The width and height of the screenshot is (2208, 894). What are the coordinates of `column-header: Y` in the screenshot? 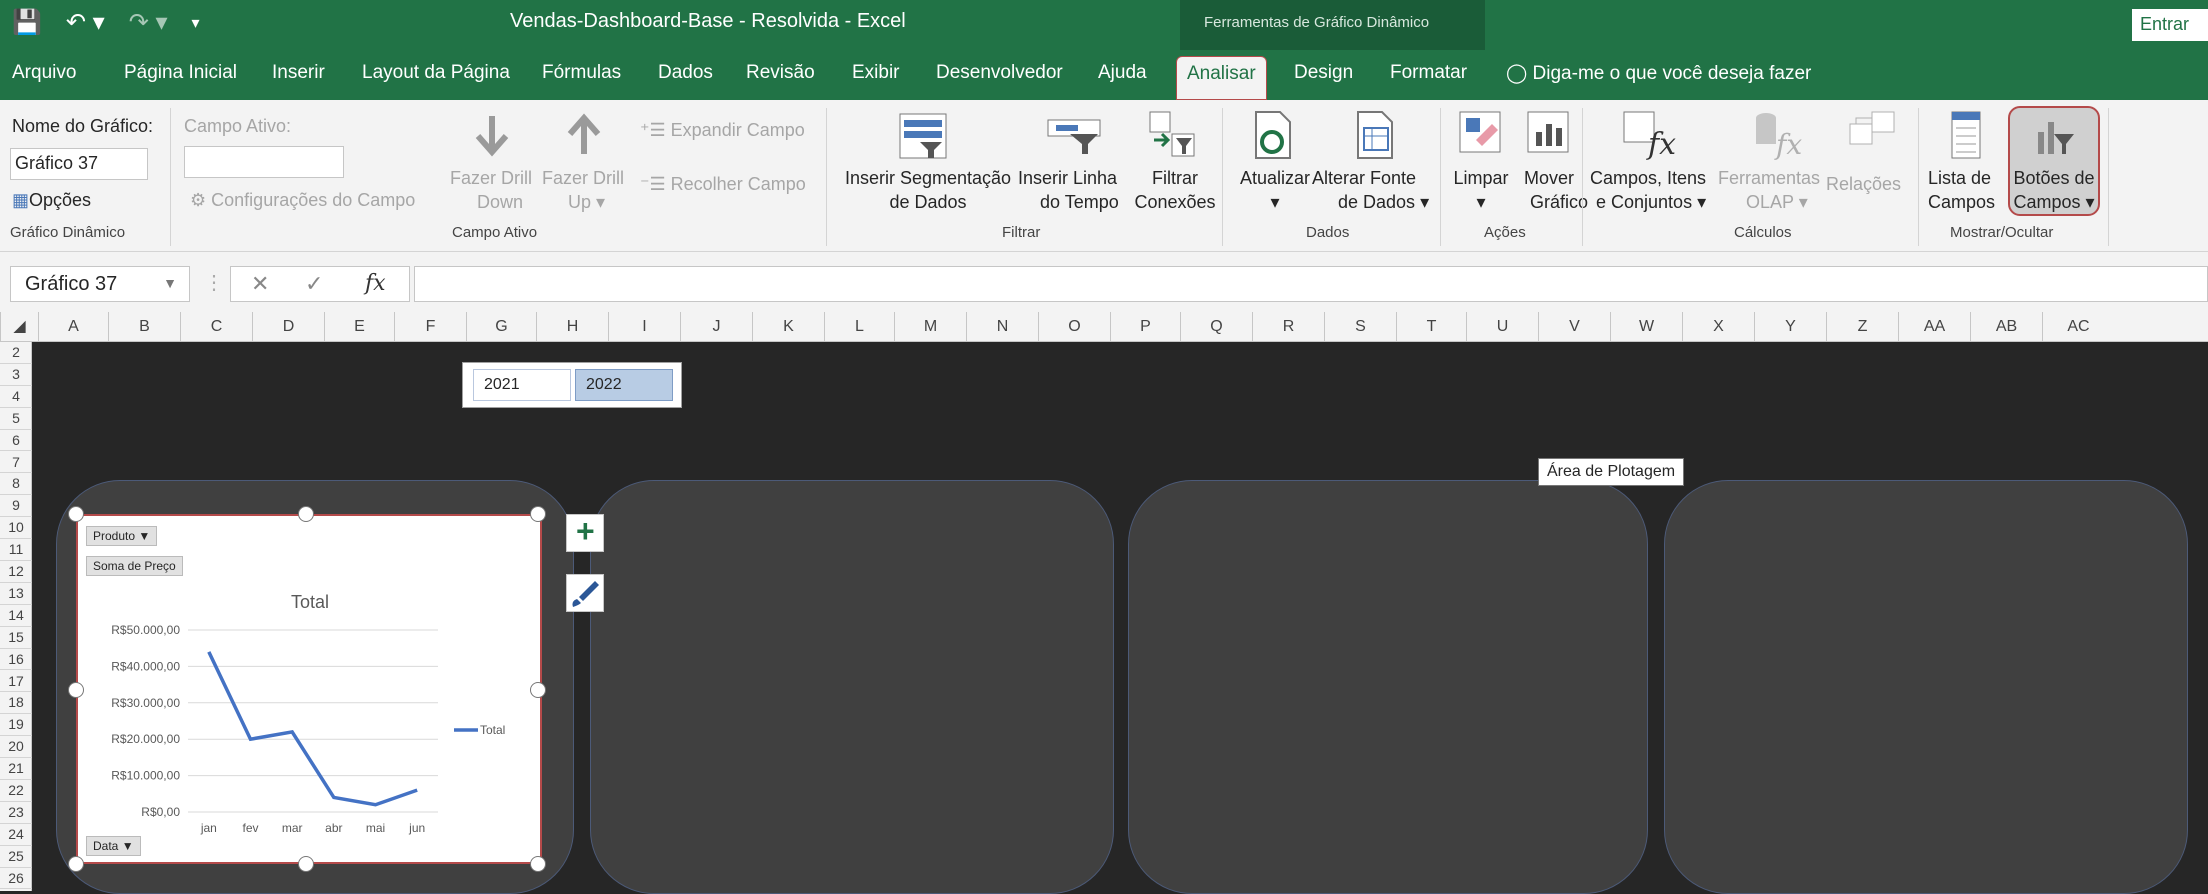 It's located at (1790, 327).